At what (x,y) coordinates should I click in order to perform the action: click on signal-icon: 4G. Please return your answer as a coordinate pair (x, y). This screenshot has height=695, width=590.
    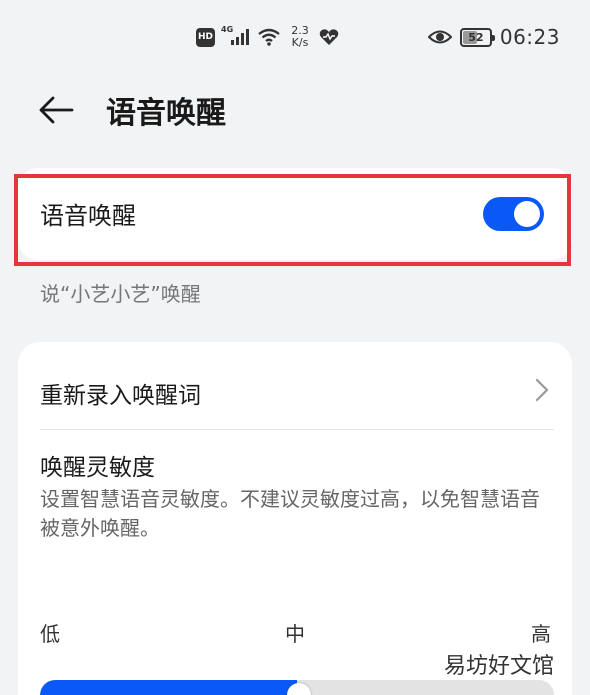
    Looking at the image, I should click on (236, 36).